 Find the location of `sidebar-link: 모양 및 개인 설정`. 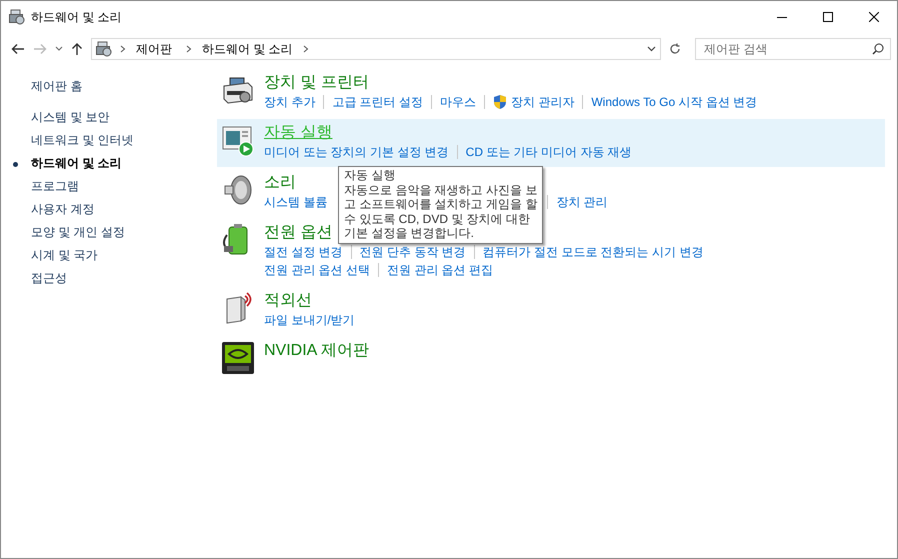

sidebar-link: 모양 및 개인 설정 is located at coordinates (124, 232).